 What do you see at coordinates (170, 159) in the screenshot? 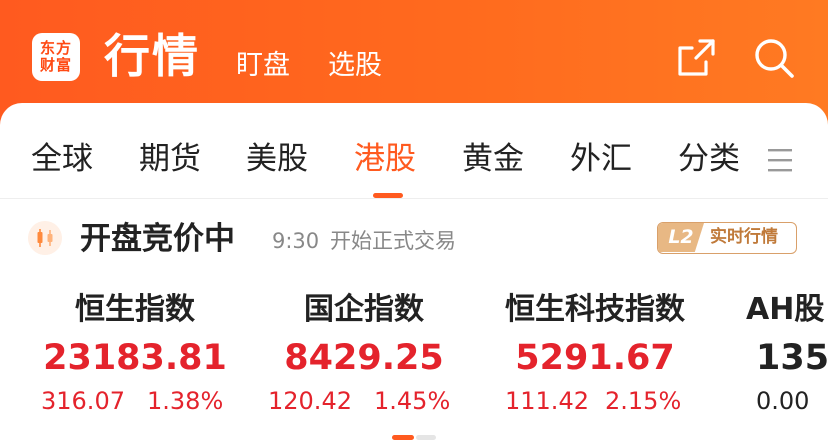
I see `tab-futures: 期货` at bounding box center [170, 159].